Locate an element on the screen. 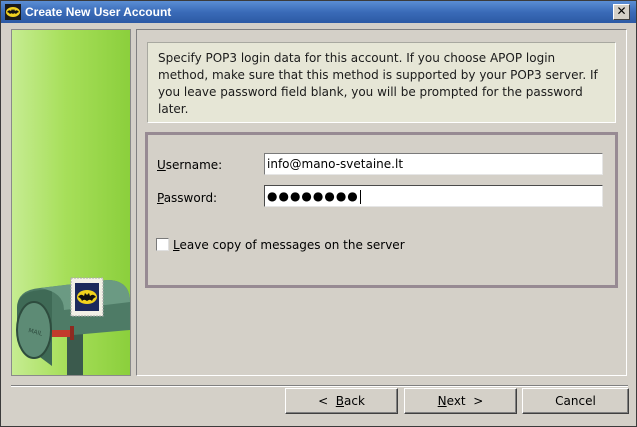 Image resolution: width=637 pixels, height=427 pixels. next-button: Next > is located at coordinates (460, 401).